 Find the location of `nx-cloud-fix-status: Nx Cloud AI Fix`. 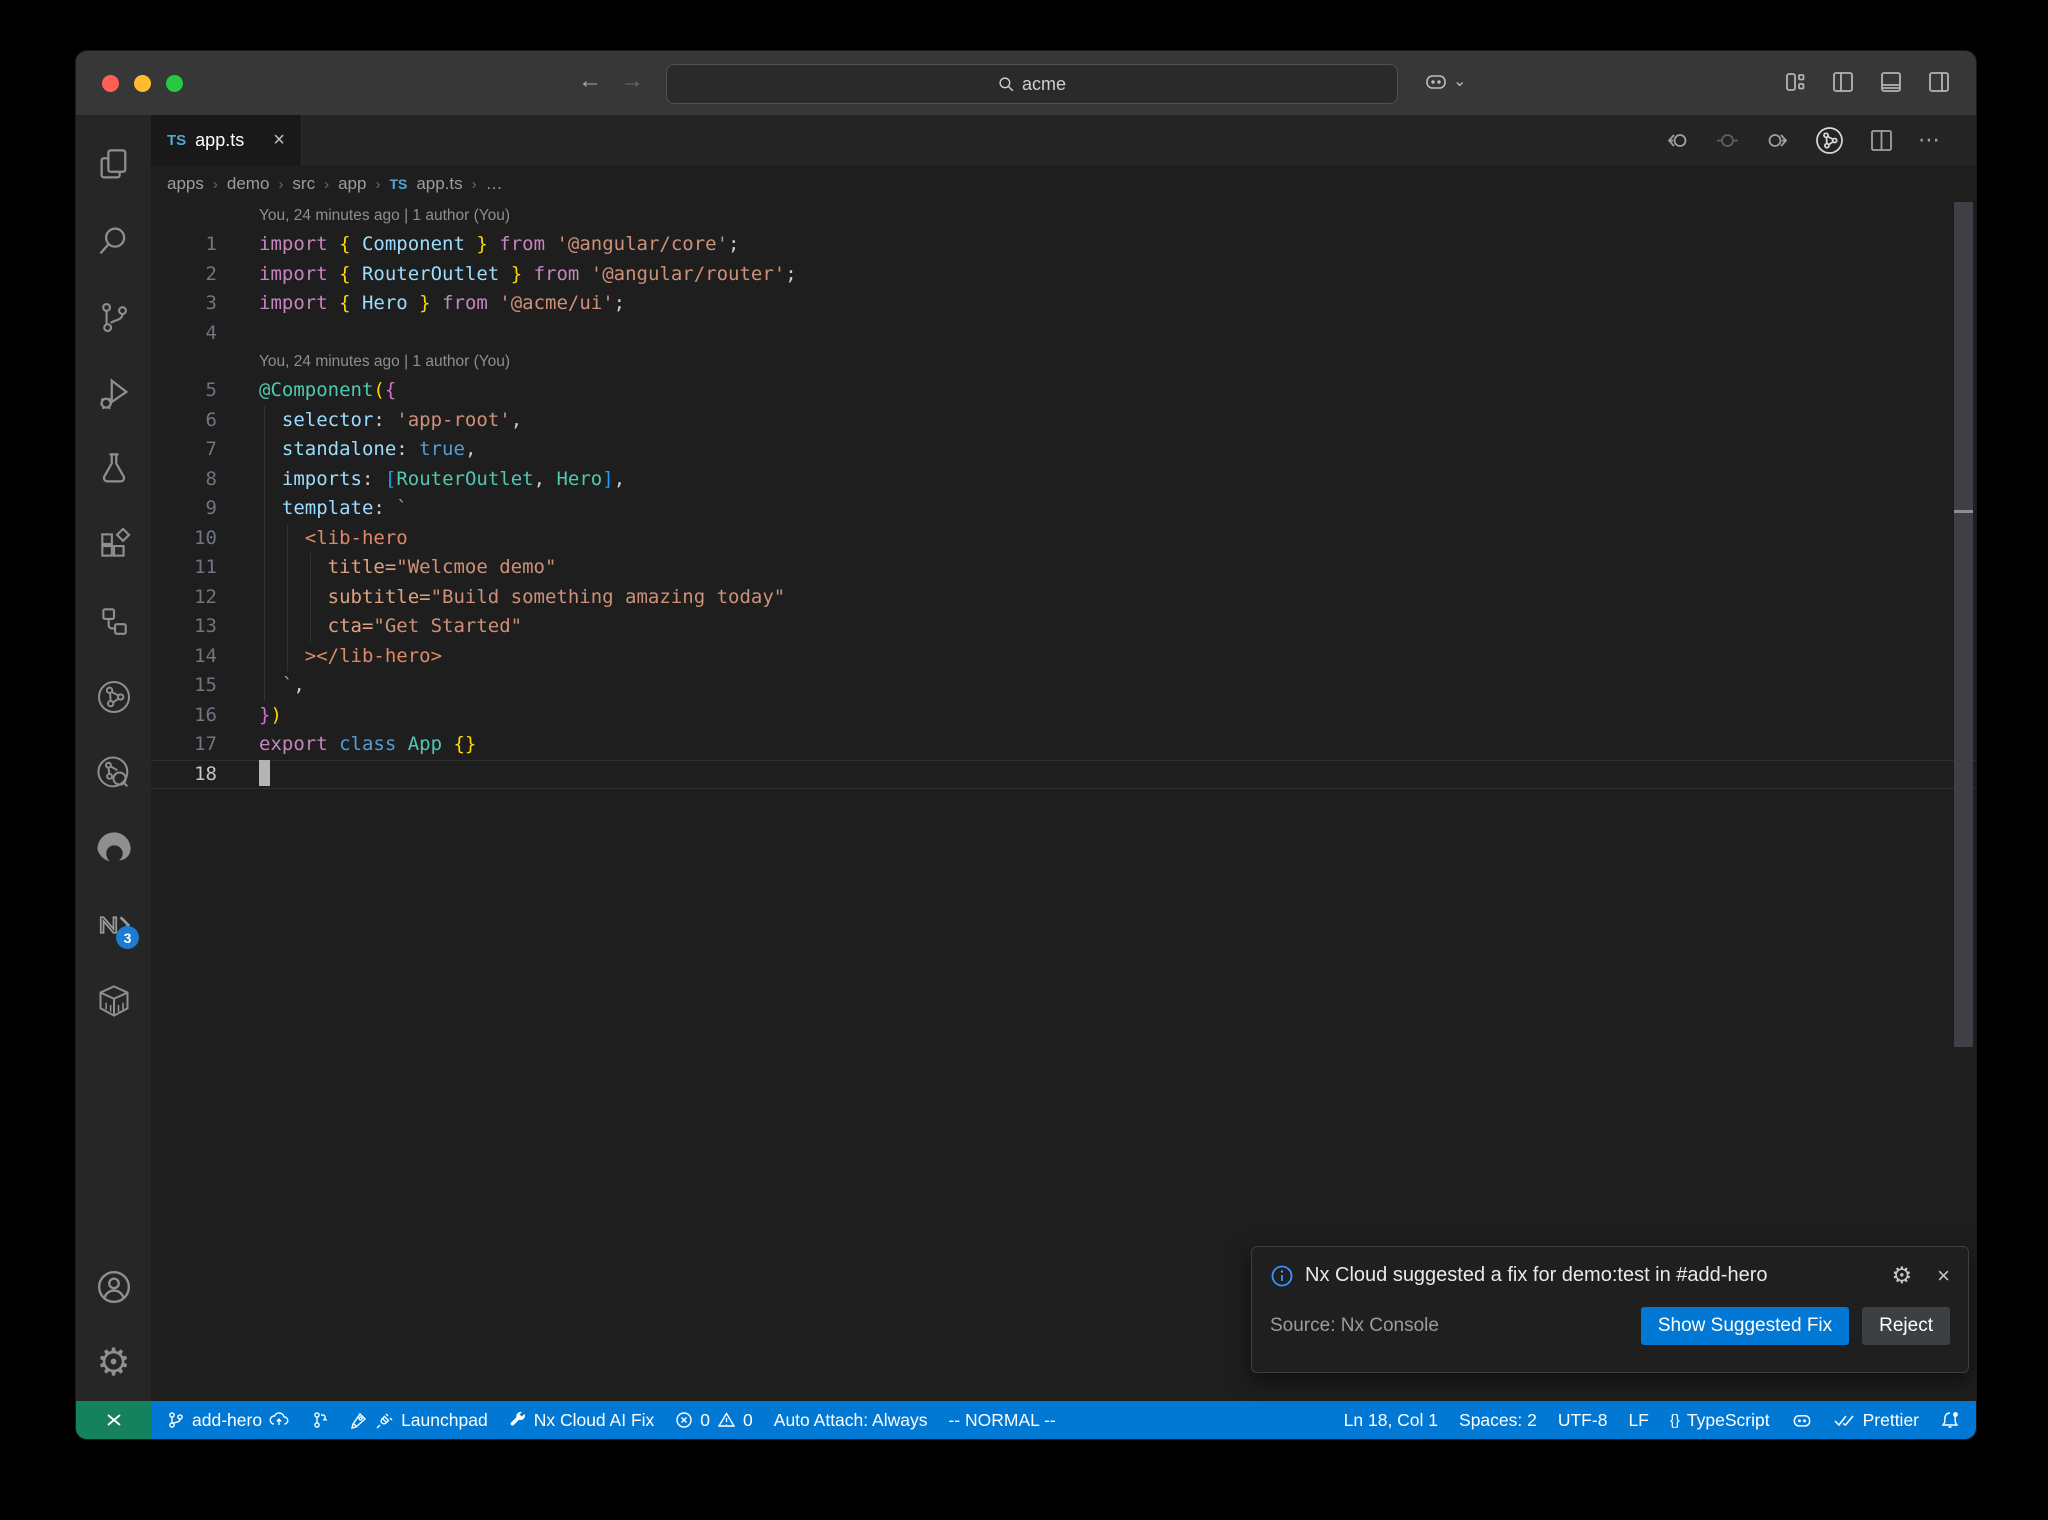

nx-cloud-fix-status: Nx Cloud AI Fix is located at coordinates (582, 1420).